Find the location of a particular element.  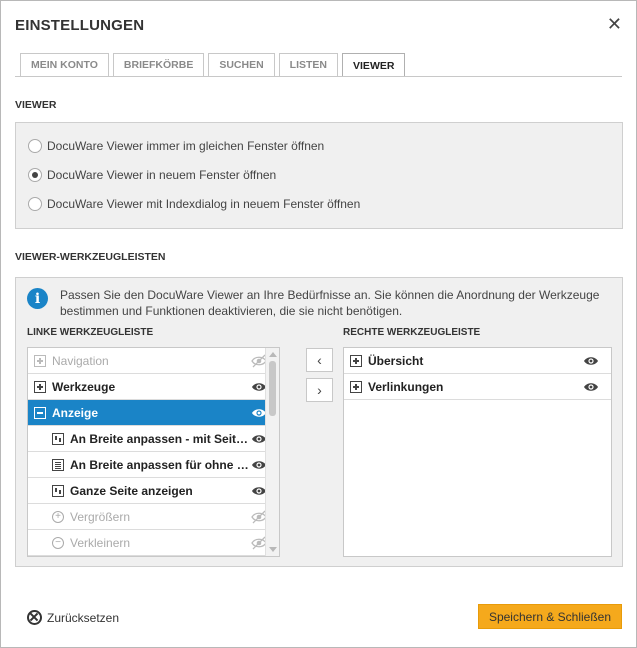

dialog-title: EINSTELLUNGEN is located at coordinates (80, 25).